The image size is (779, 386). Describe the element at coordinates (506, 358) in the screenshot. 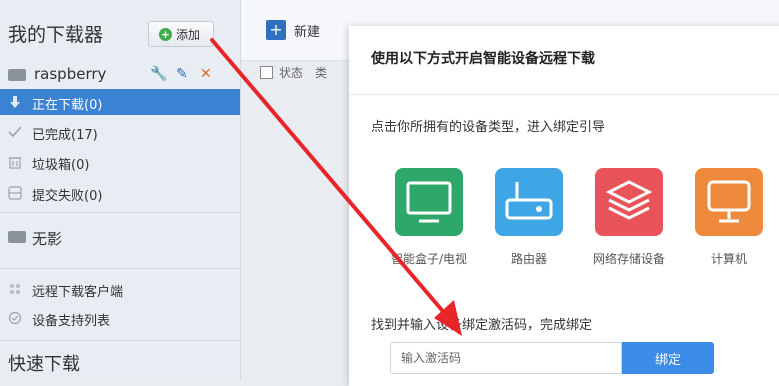

I see `activation-code-input` at that location.